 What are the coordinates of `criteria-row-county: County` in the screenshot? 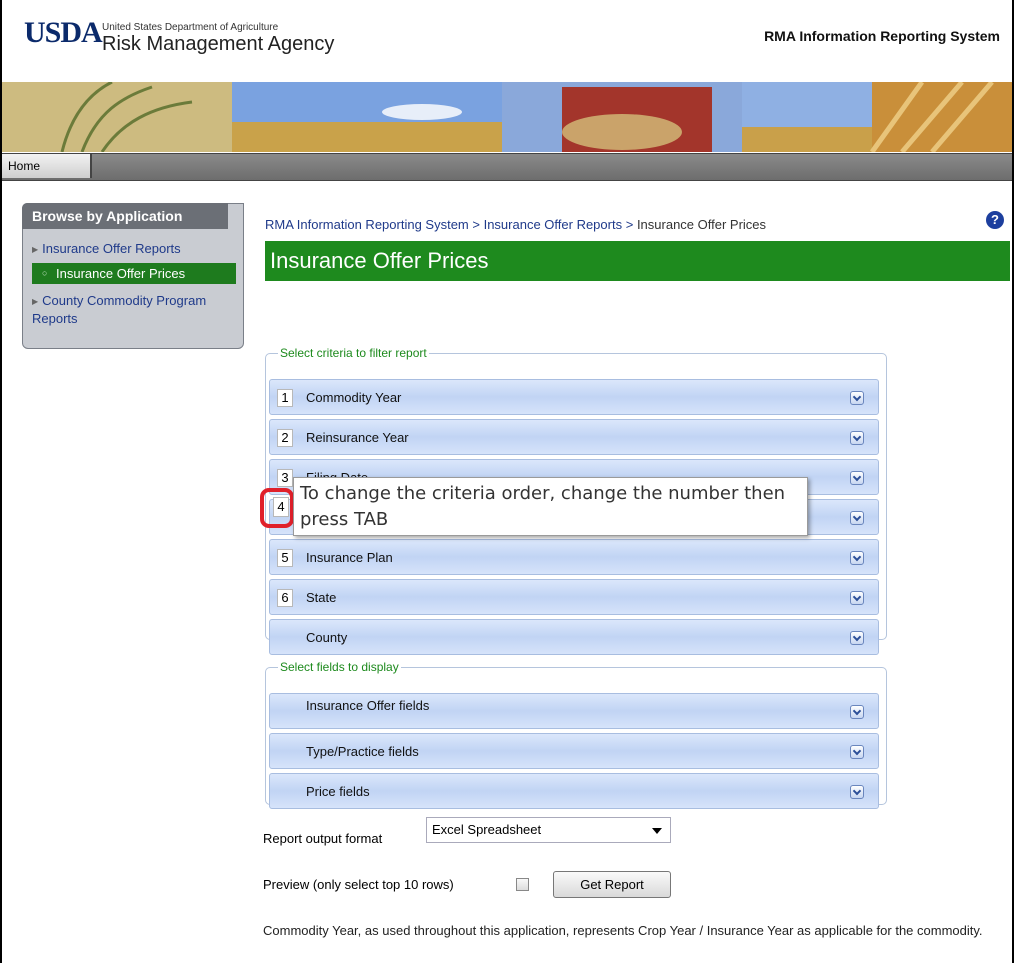 It's located at (574, 637).